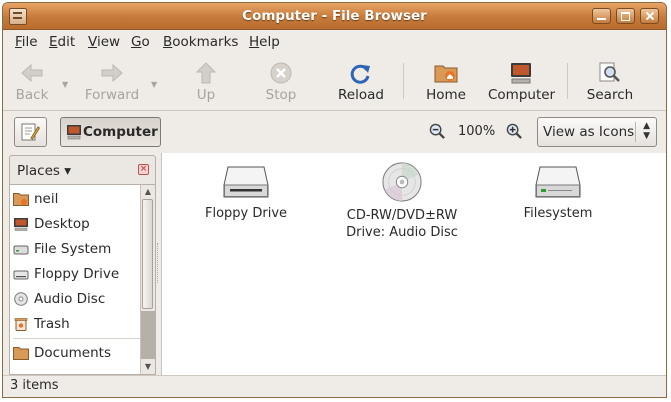 This screenshot has width=671, height=402. Describe the element at coordinates (148, 367) in the screenshot. I see `scroll-down-arrow-icon: ▼` at that location.